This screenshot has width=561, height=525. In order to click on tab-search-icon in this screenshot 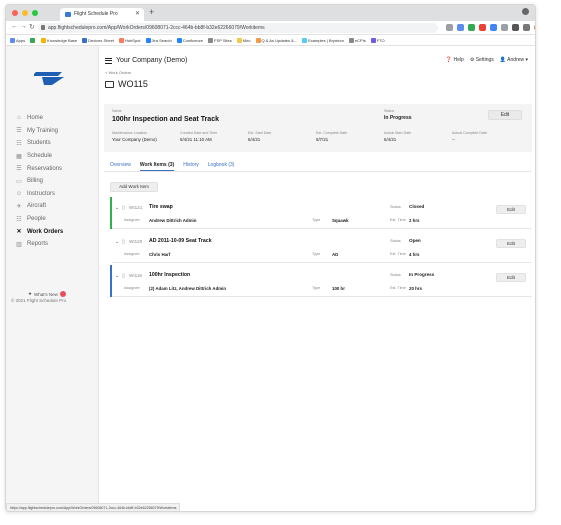, I will do `click(525, 11)`.